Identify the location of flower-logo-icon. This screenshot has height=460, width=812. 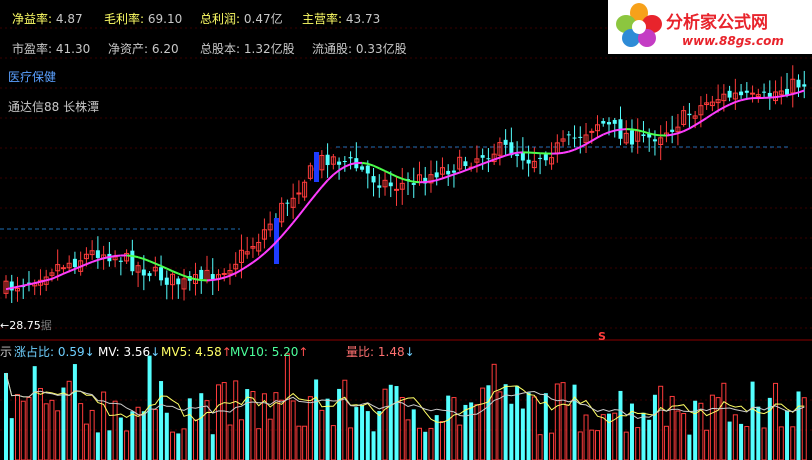
(639, 25).